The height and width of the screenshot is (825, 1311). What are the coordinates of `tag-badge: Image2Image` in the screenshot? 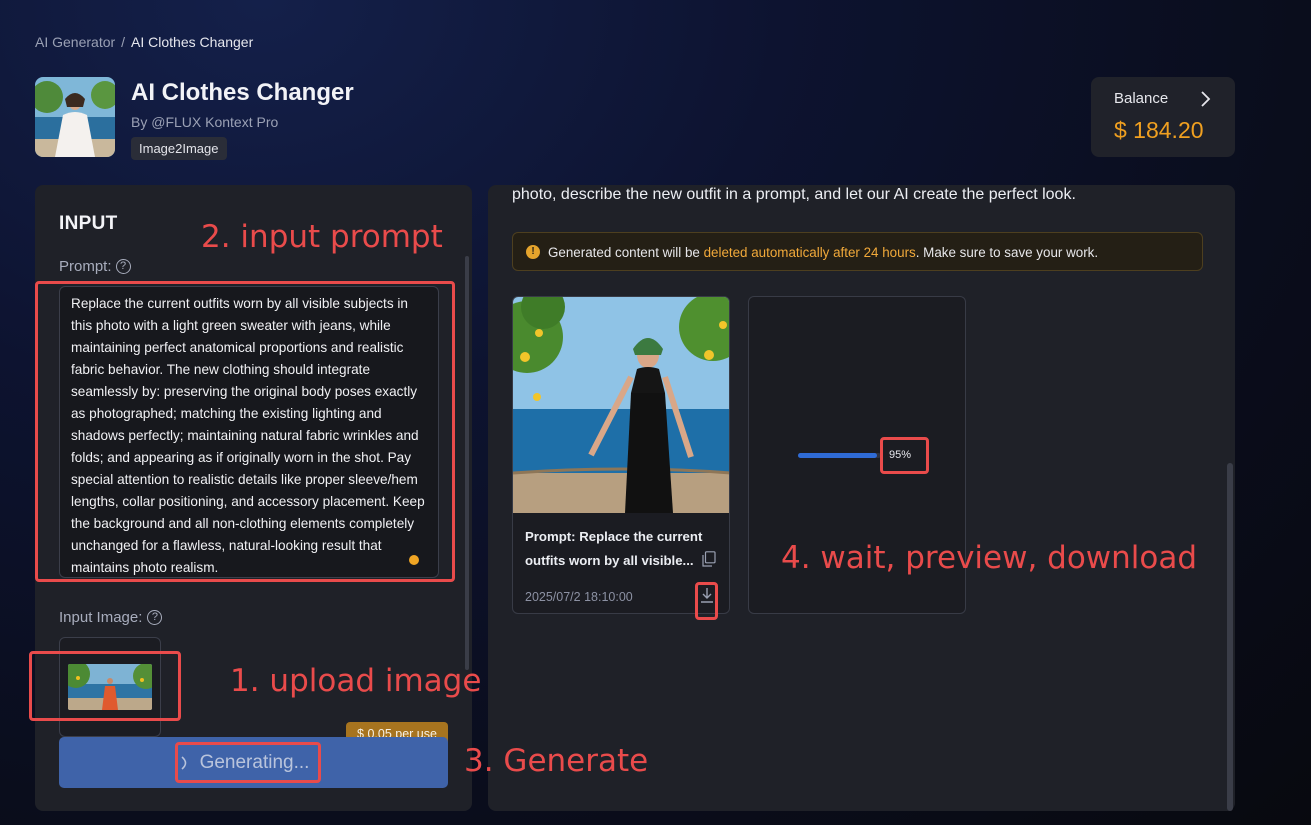 It's located at (179, 148).